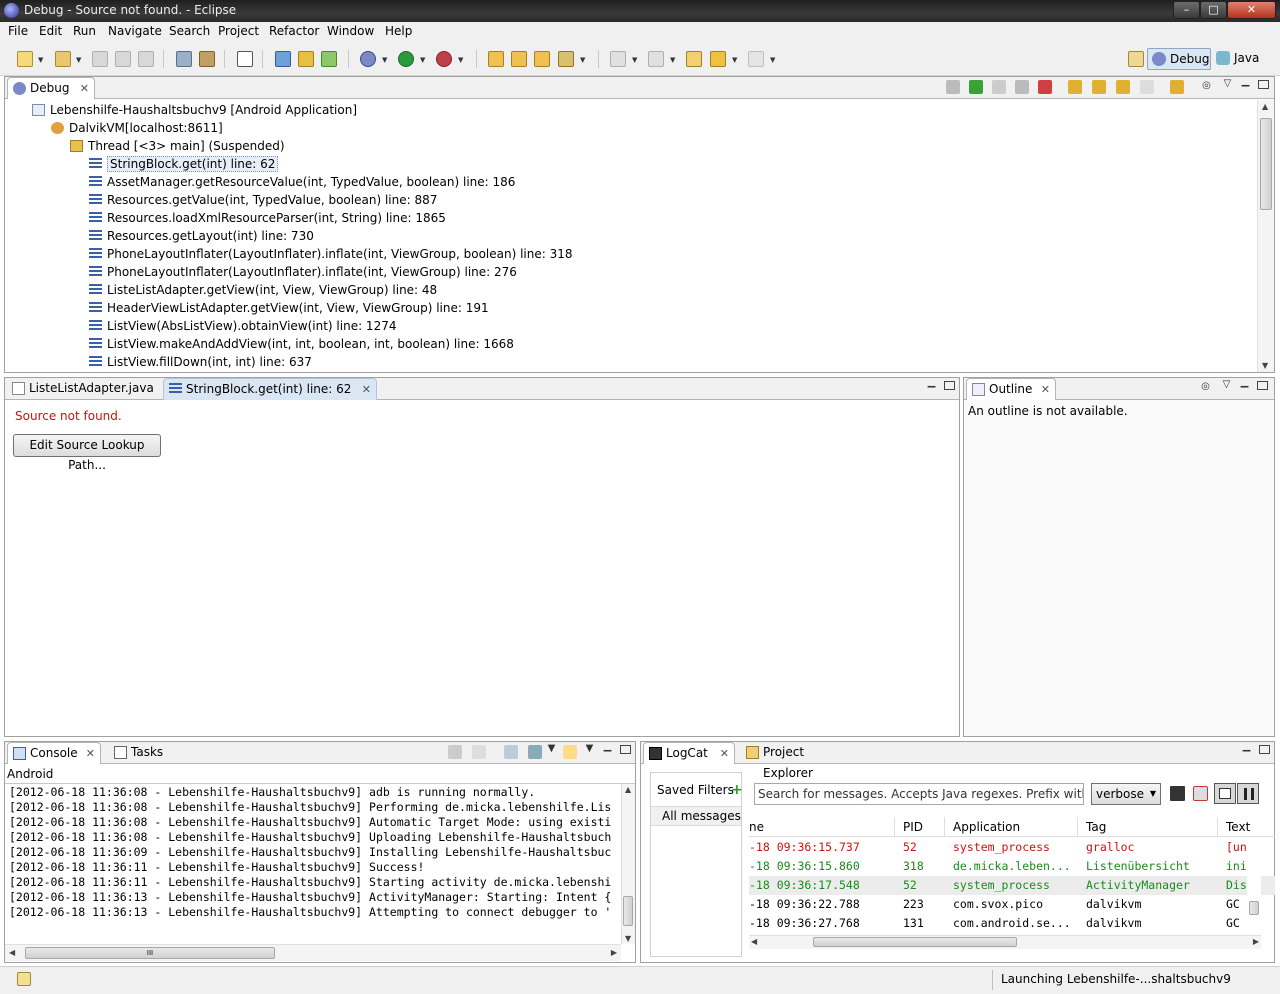  What do you see at coordinates (100, 59) in the screenshot?
I see `save-icon` at bounding box center [100, 59].